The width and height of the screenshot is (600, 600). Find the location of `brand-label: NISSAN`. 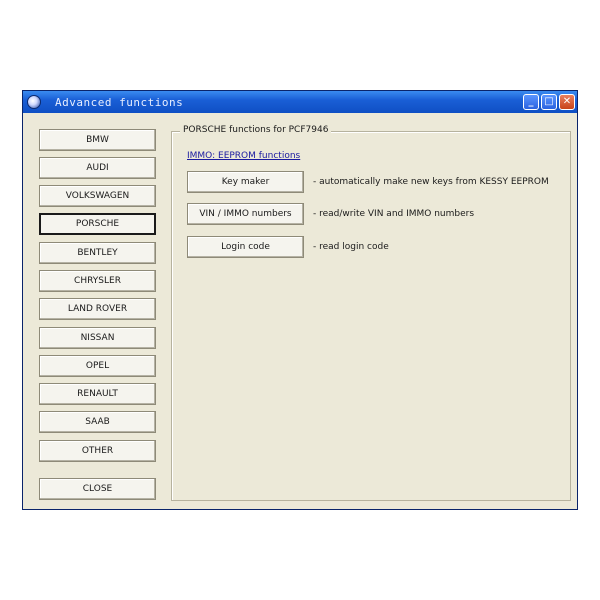

brand-label: NISSAN is located at coordinates (97, 338).